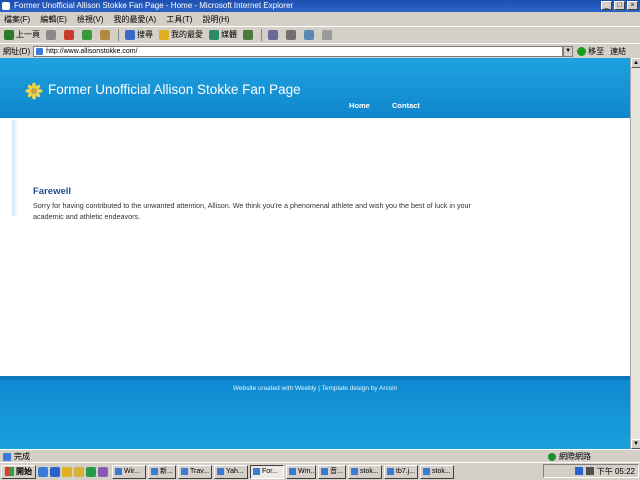 This screenshot has width=640, height=480. What do you see at coordinates (135, 19) in the screenshot?
I see `menu-favorites: 我的最愛(A)` at bounding box center [135, 19].